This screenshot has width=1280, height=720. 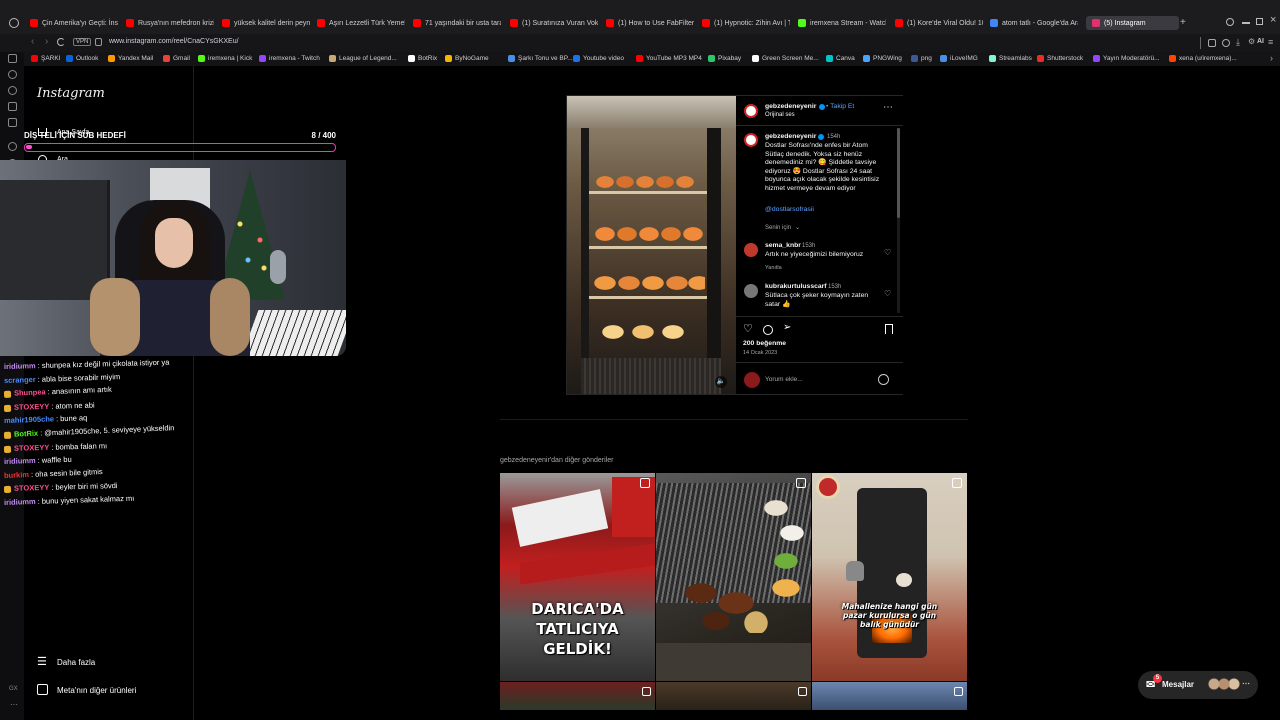 I want to click on maximize-icon, so click(x=1259, y=21).